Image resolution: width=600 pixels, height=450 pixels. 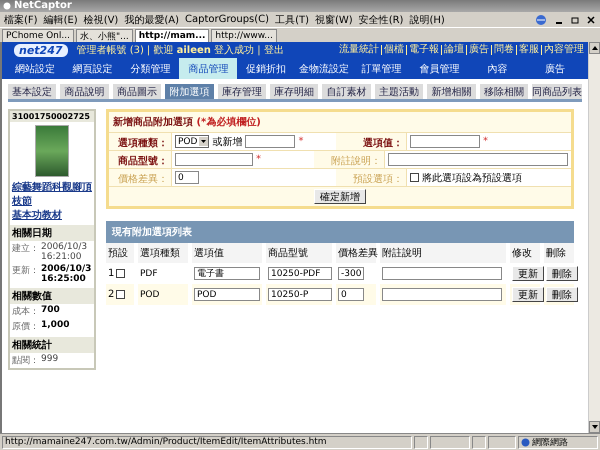 I want to click on new-type-field, so click(x=270, y=141).